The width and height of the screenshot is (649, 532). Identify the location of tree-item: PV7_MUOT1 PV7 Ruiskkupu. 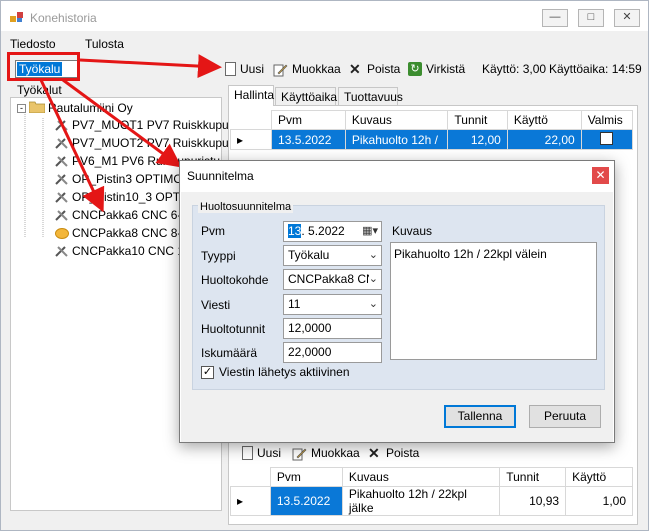
(142, 125).